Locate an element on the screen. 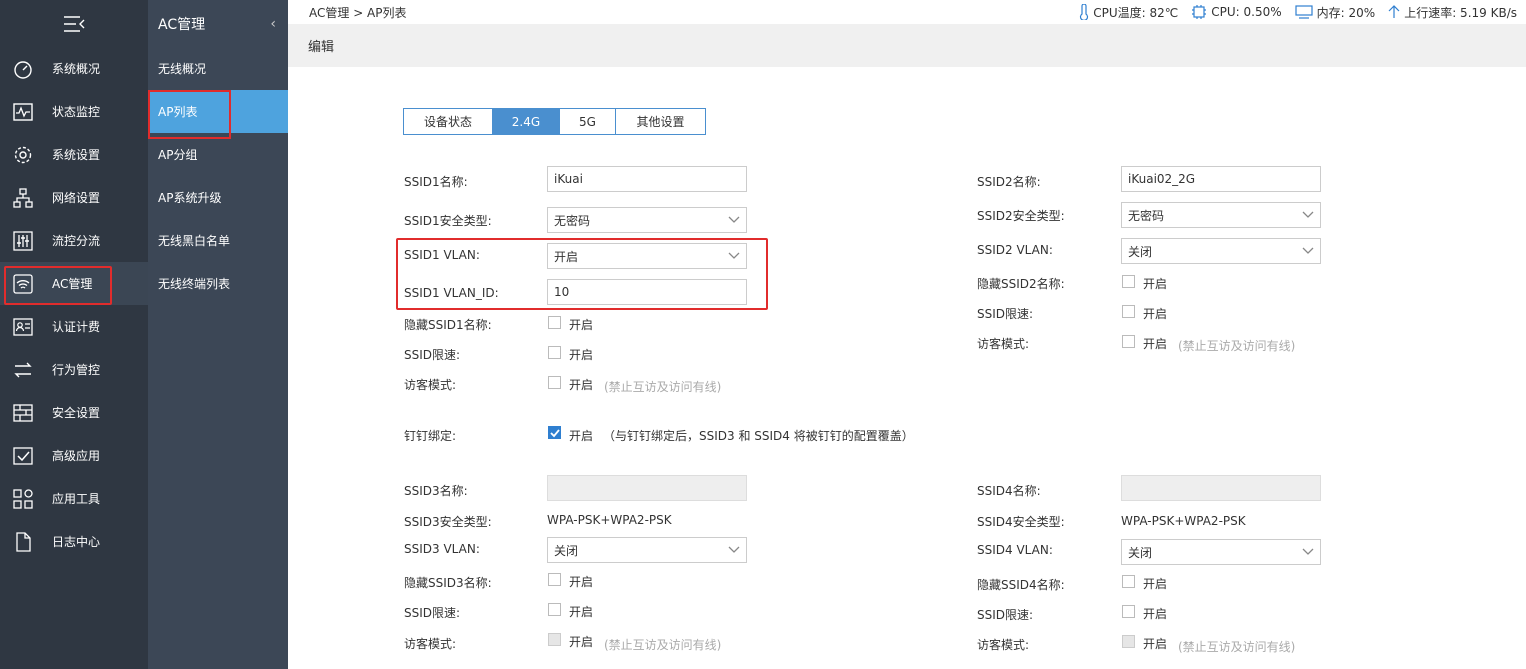 This screenshot has width=1526, height=669. checkmark-icon is located at coordinates (555, 433).